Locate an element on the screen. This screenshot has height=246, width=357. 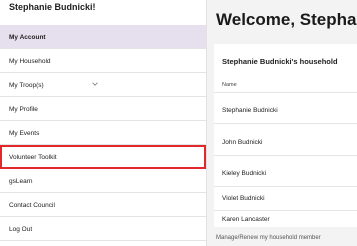
menu-item-my-events: My Events is located at coordinates (103, 133).